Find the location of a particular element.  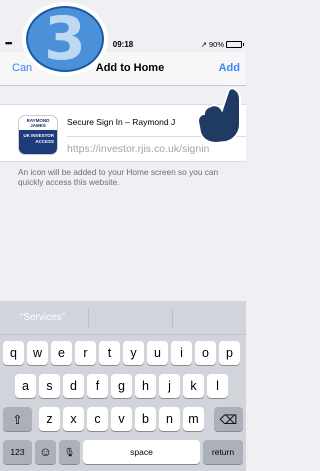

key-s: s is located at coordinates (49, 386).